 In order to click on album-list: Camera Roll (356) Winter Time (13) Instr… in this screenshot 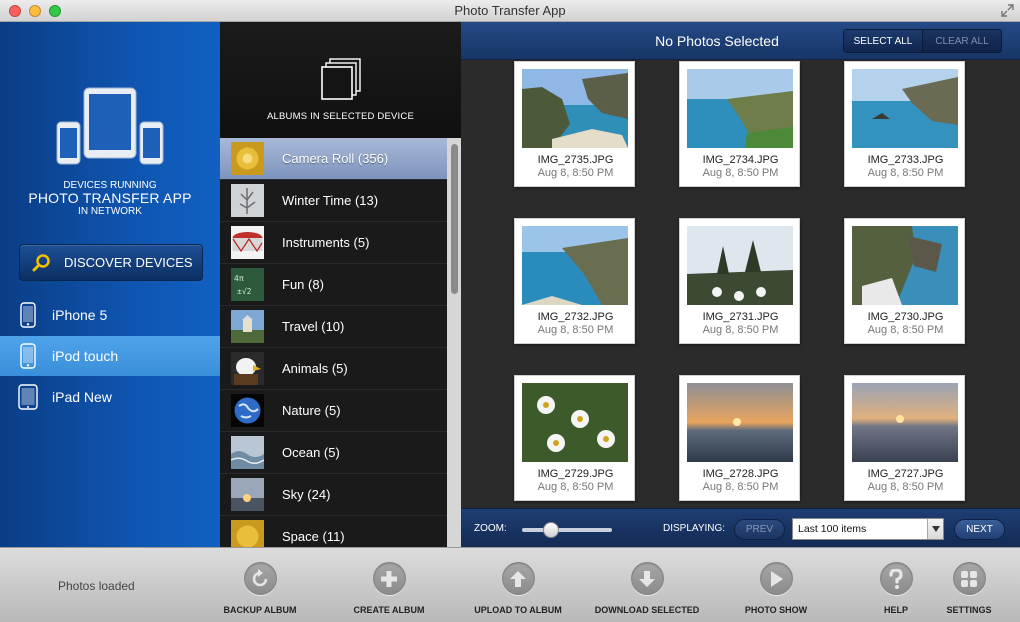, I will do `click(333, 342)`.